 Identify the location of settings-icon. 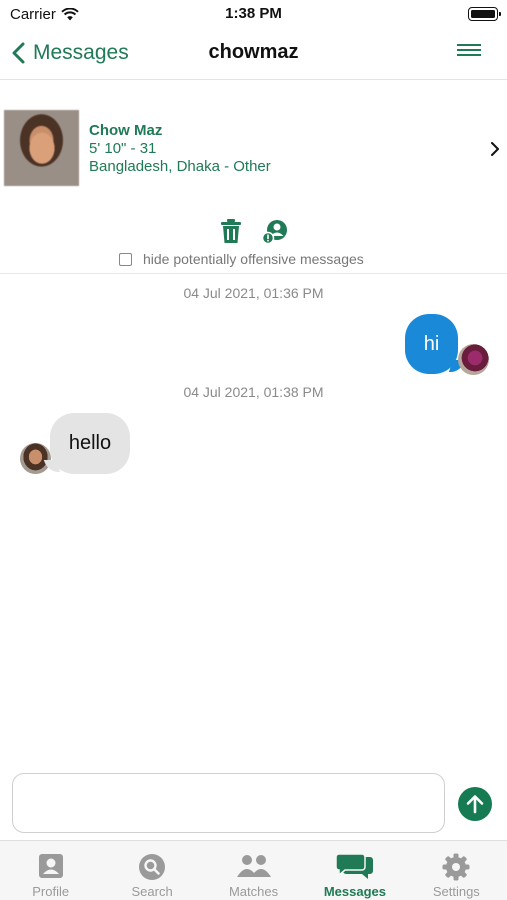
(456, 867).